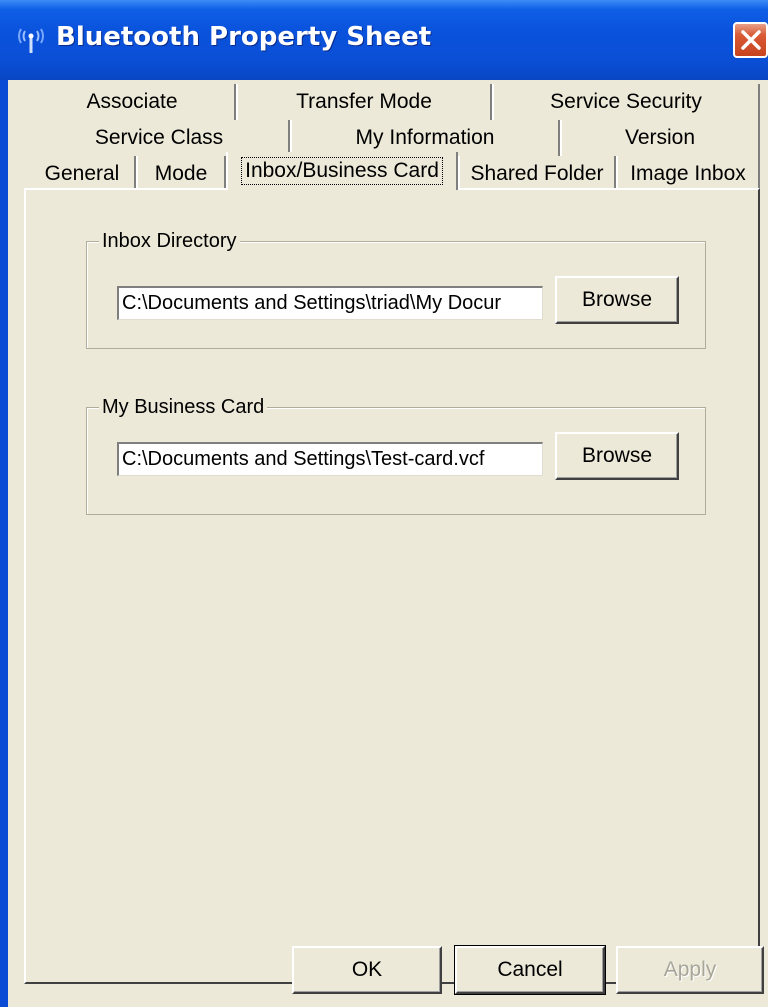  I want to click on tab-version: Version, so click(660, 138).